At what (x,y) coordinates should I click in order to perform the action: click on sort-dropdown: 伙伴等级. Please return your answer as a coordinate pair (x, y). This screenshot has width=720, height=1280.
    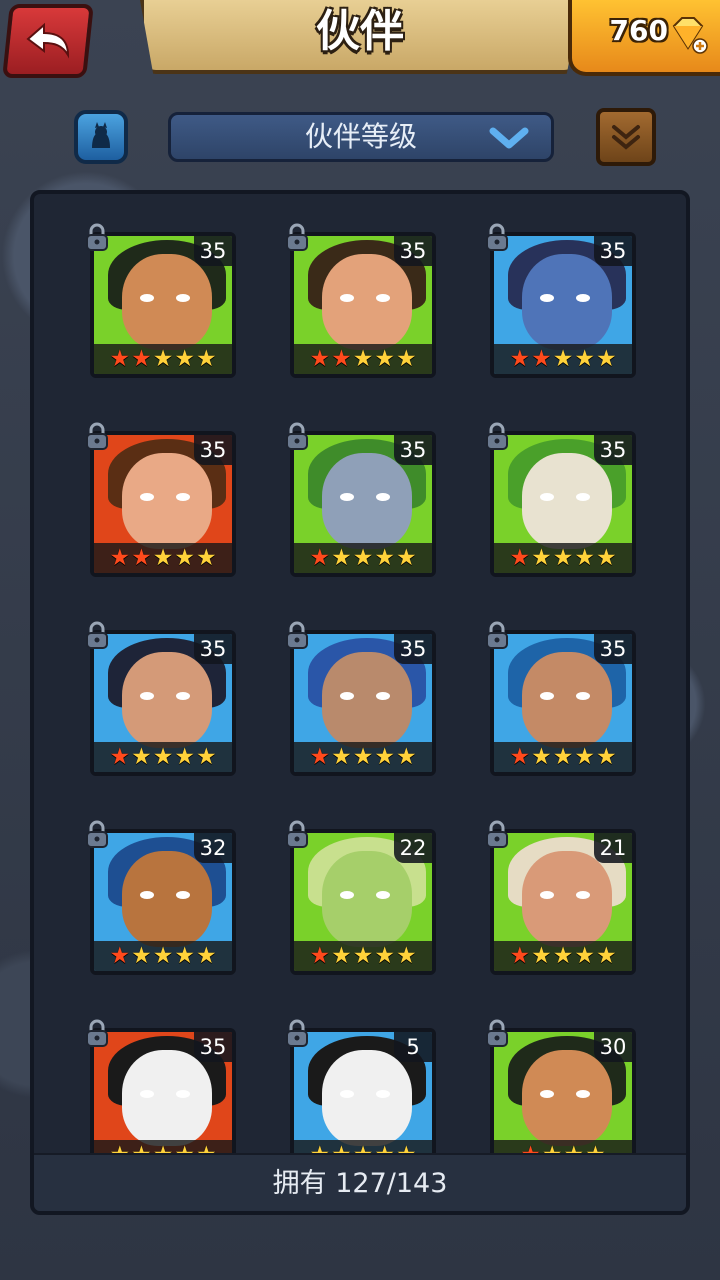
    Looking at the image, I should click on (361, 137).